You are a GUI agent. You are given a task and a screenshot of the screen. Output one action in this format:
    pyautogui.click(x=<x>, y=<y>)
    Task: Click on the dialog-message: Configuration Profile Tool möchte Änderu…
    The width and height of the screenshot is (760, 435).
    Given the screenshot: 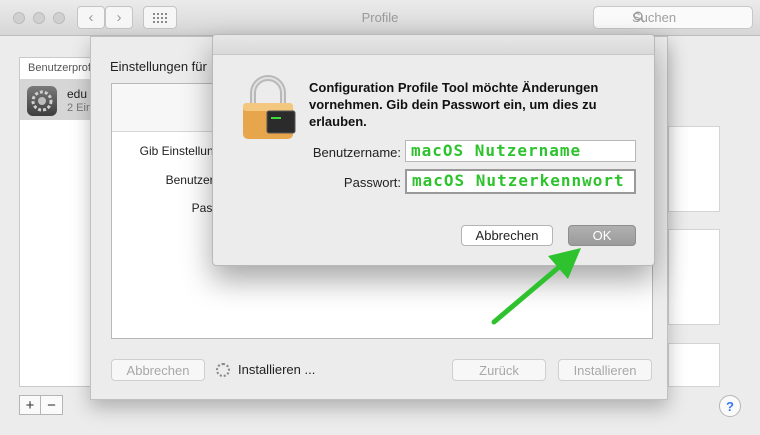 What is the action you would take?
    pyautogui.click(x=454, y=104)
    